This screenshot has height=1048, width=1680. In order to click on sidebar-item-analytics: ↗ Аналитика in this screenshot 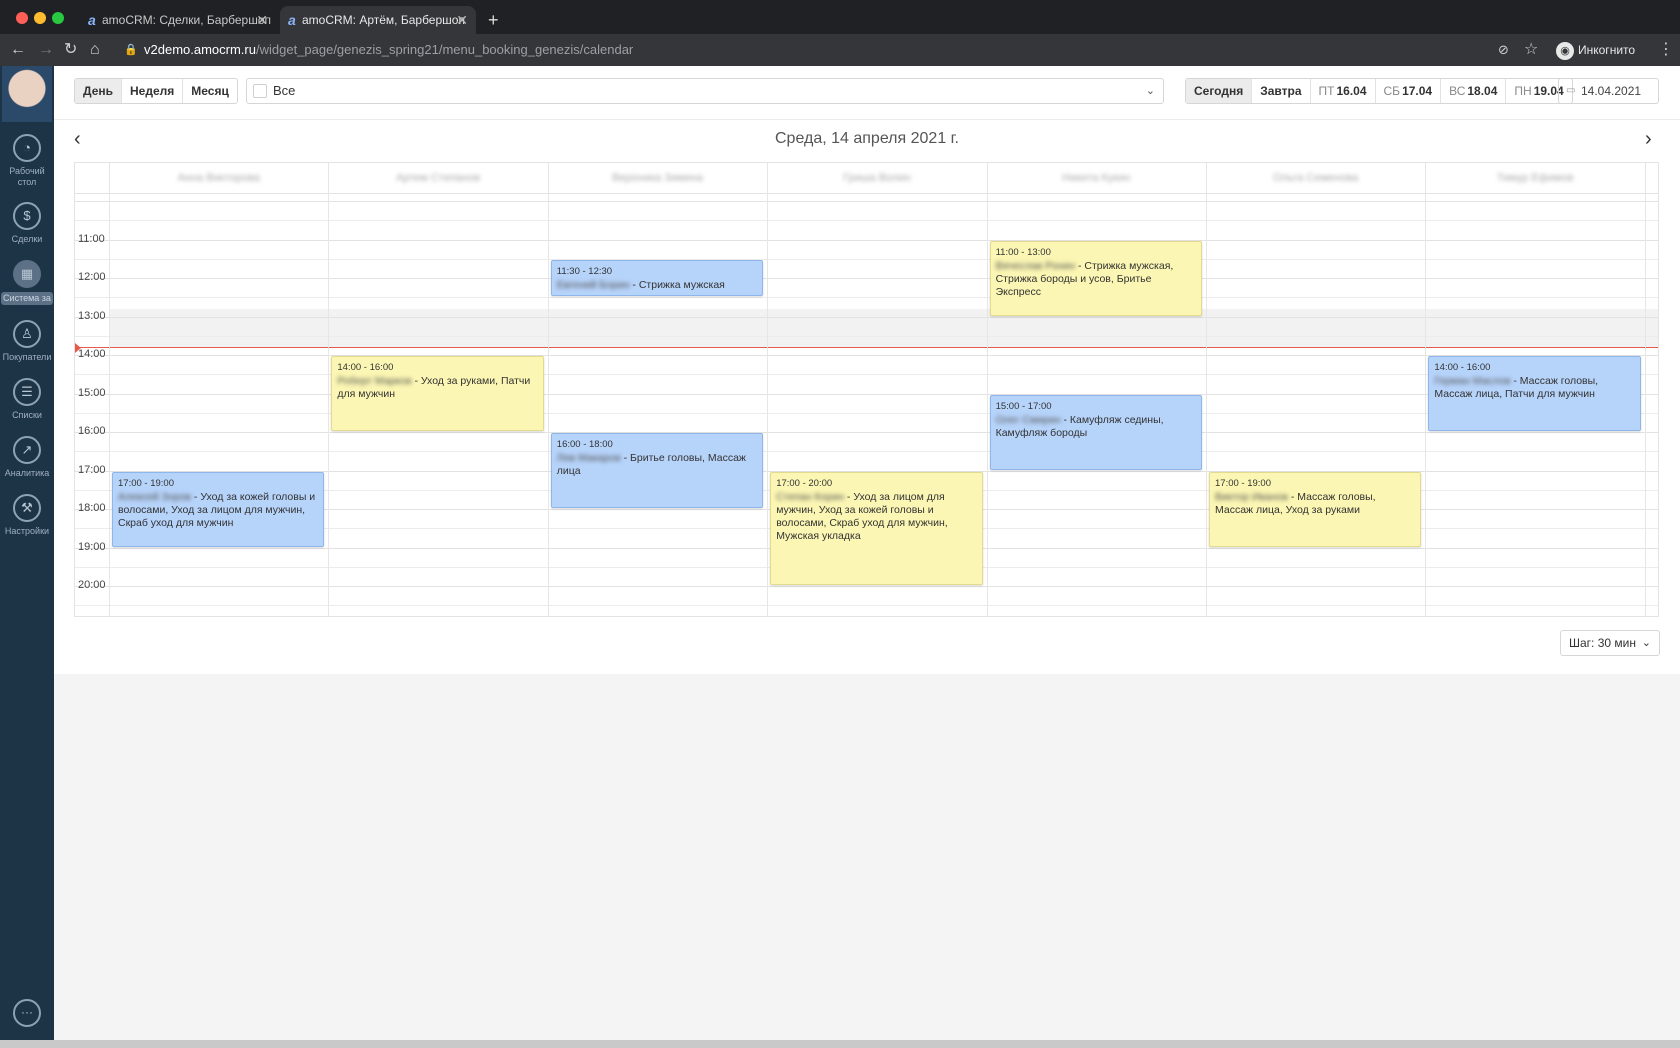, I will do `click(27, 457)`.